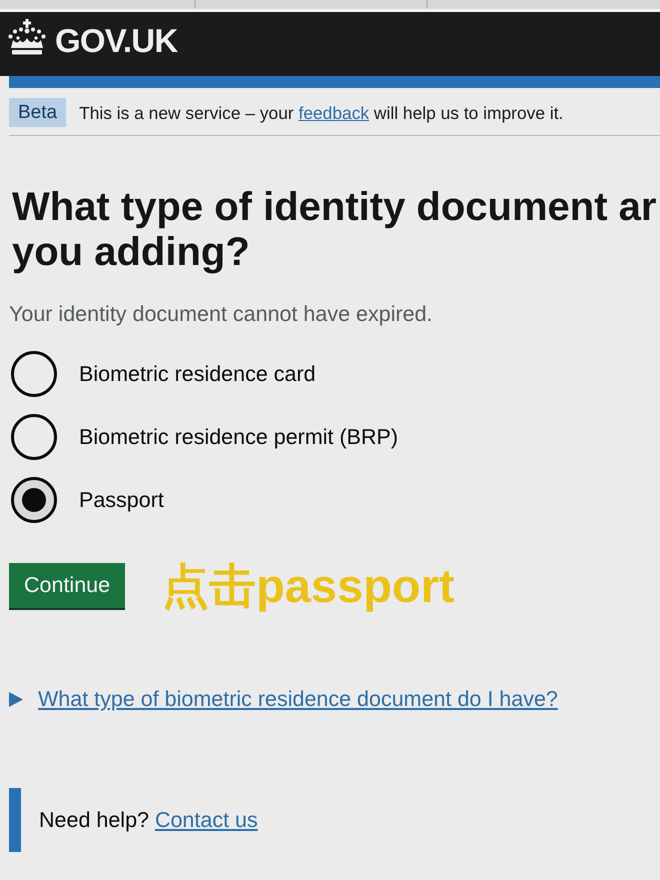 This screenshot has width=660, height=880. What do you see at coordinates (221, 314) in the screenshot?
I see `hint-text: Your identity document cannot have expired.` at bounding box center [221, 314].